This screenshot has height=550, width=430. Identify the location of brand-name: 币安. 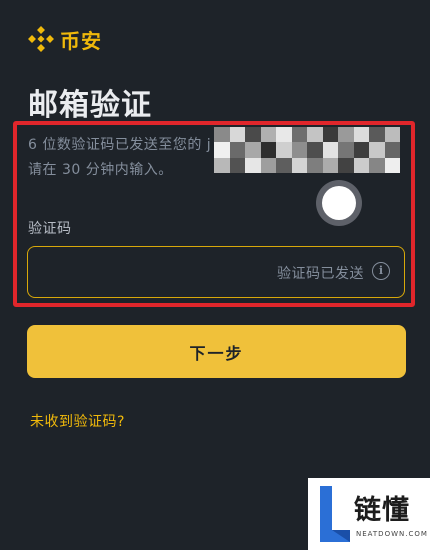
(81, 40).